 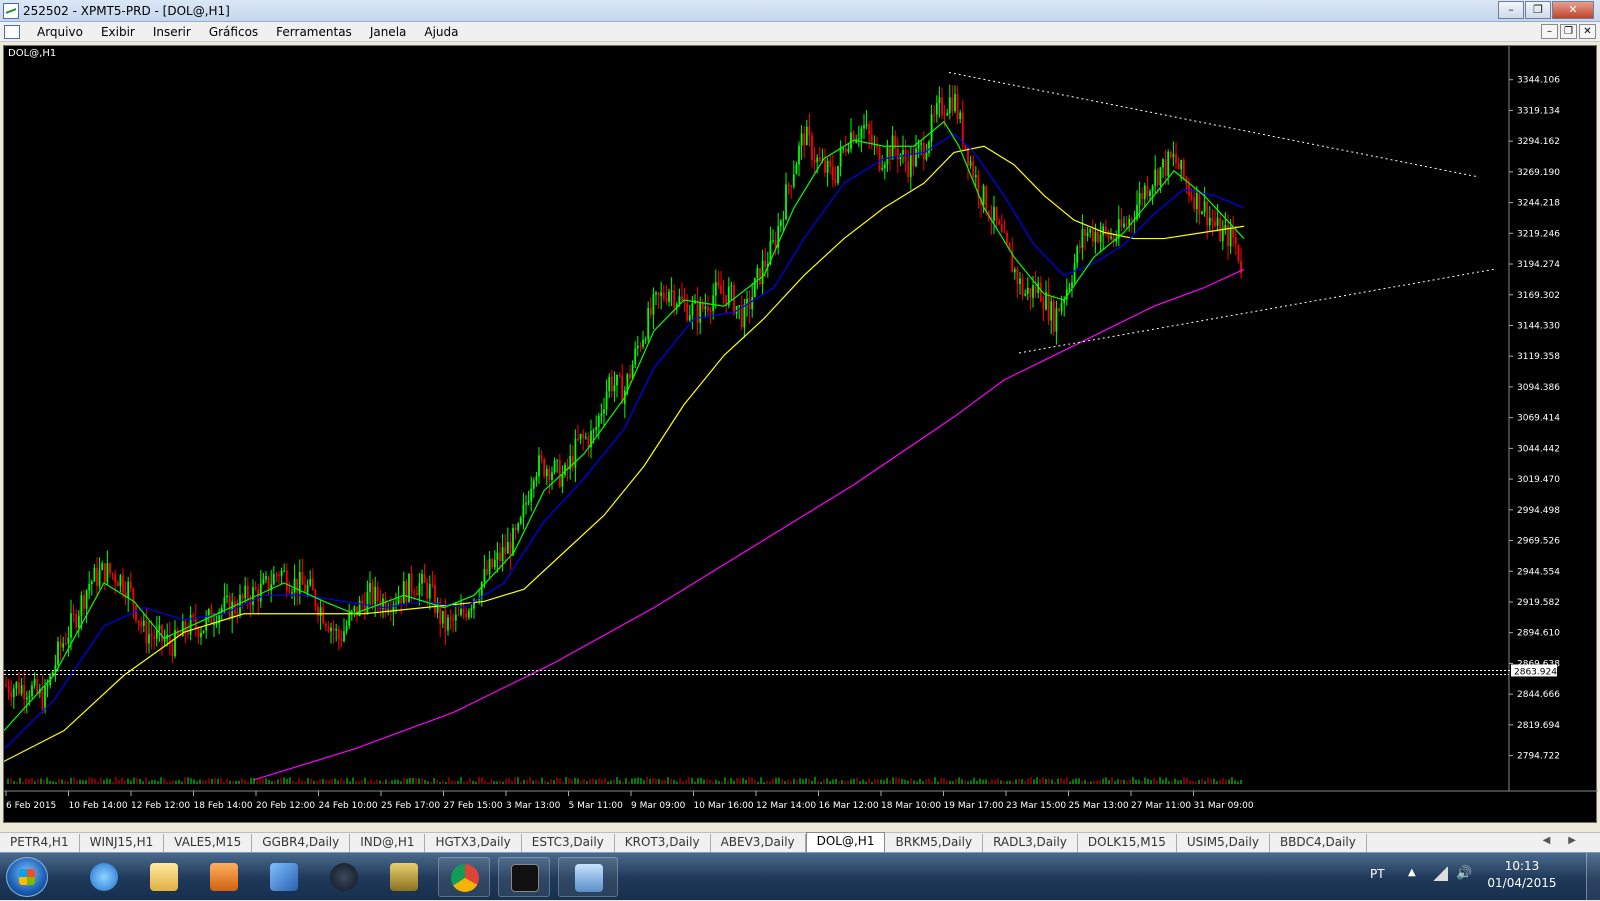 I want to click on document-chart-icon, so click(x=12, y=31).